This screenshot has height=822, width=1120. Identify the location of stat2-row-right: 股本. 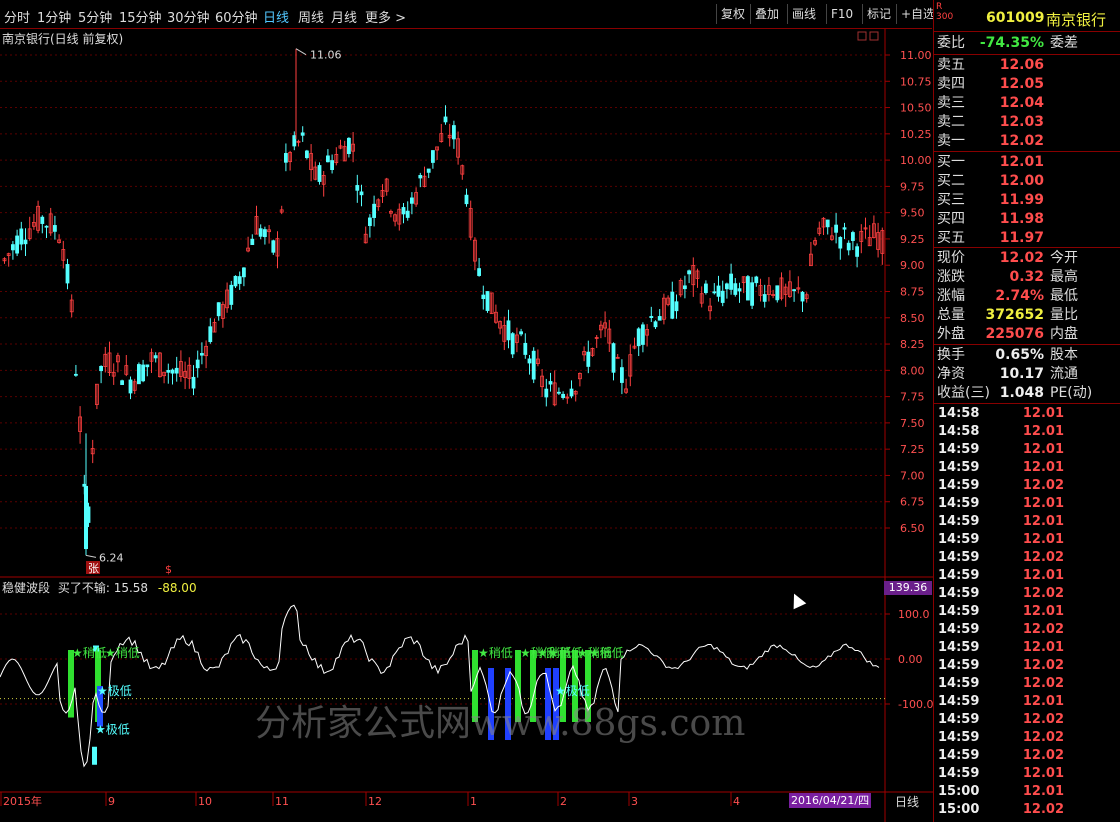
(1064, 355).